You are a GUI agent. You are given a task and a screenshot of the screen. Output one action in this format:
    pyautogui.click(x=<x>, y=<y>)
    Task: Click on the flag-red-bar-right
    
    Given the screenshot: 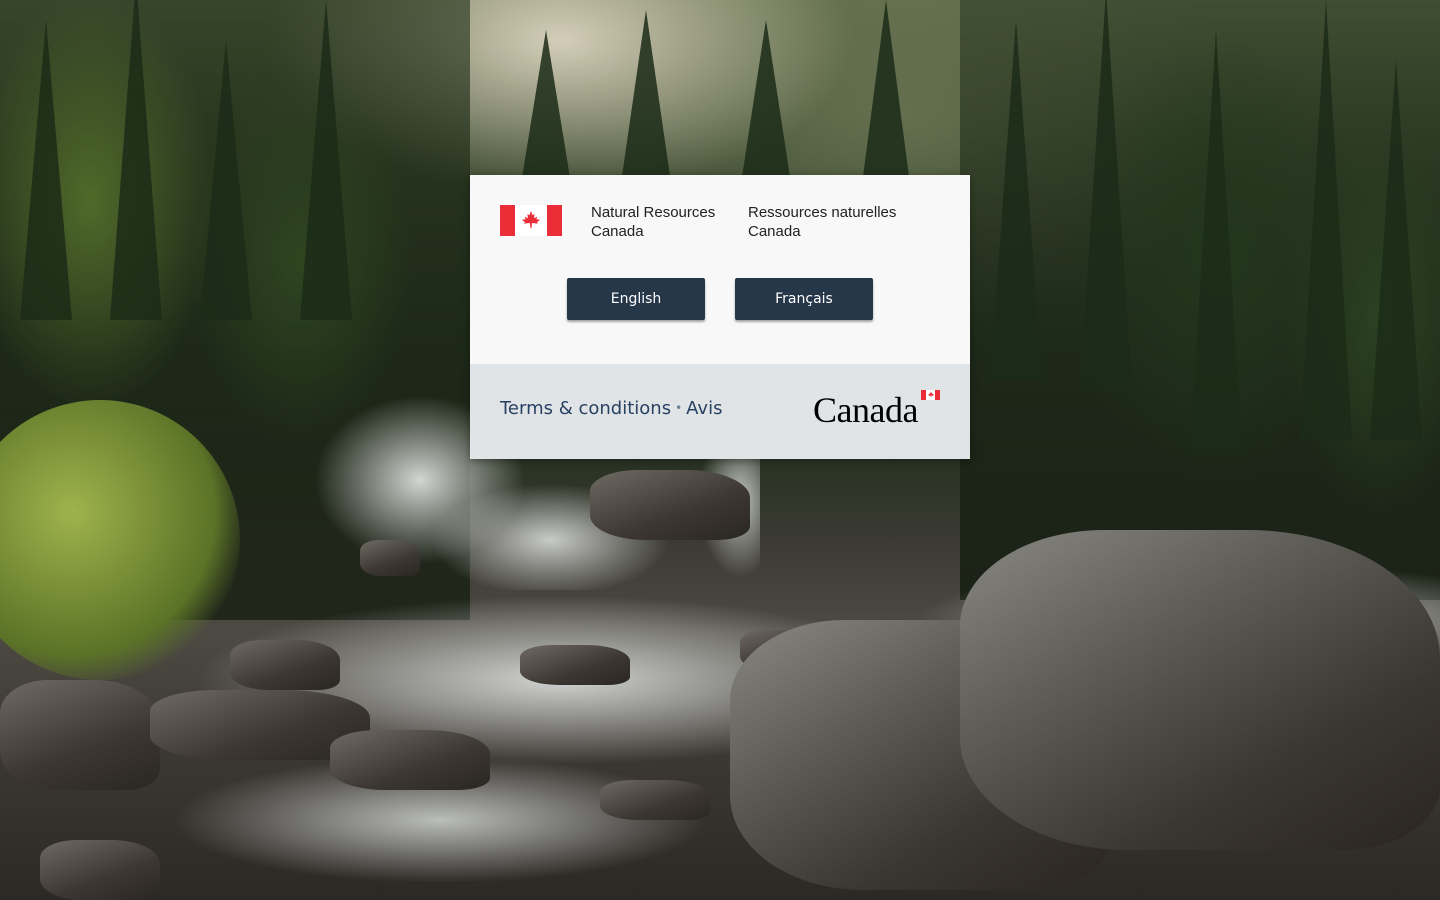 What is the action you would take?
    pyautogui.click(x=554, y=220)
    